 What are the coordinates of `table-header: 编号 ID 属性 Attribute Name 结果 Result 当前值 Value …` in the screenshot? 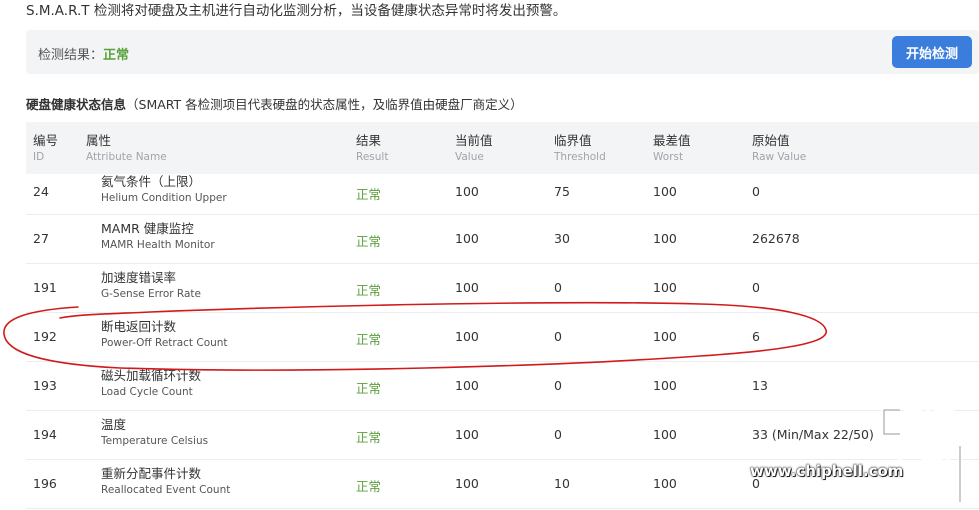 It's located at (502, 148).